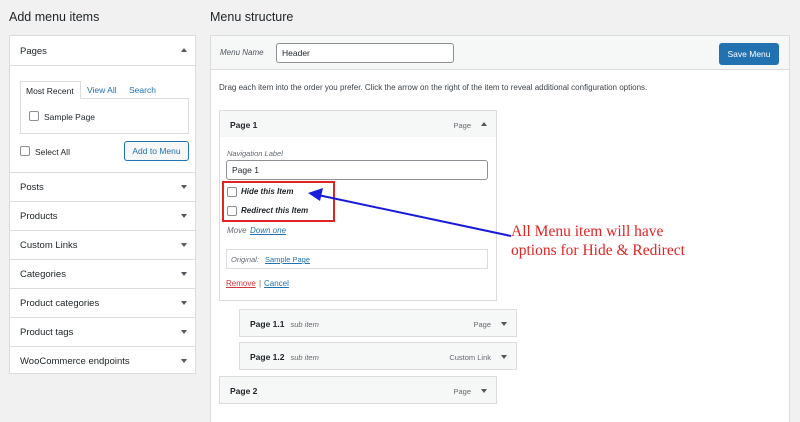 The width and height of the screenshot is (800, 422). I want to click on annotation-line-1: All Menu item will have, so click(587, 231).